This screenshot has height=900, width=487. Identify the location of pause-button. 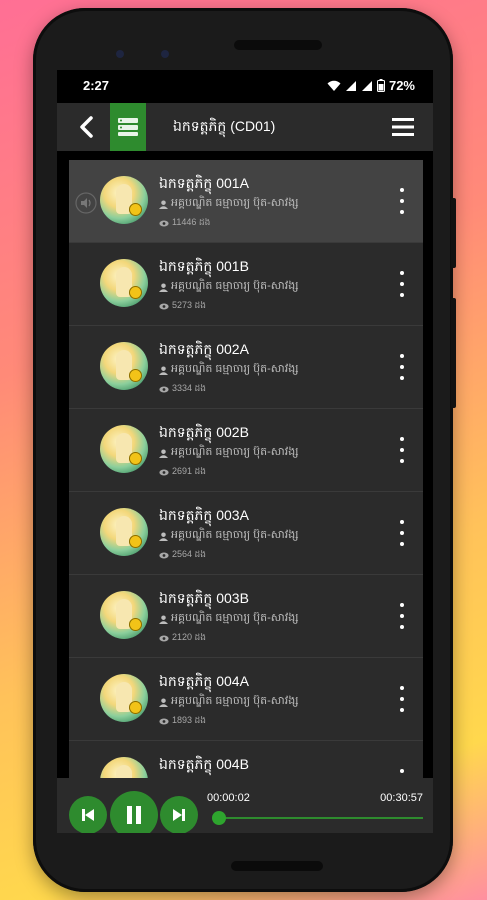
(134, 812).